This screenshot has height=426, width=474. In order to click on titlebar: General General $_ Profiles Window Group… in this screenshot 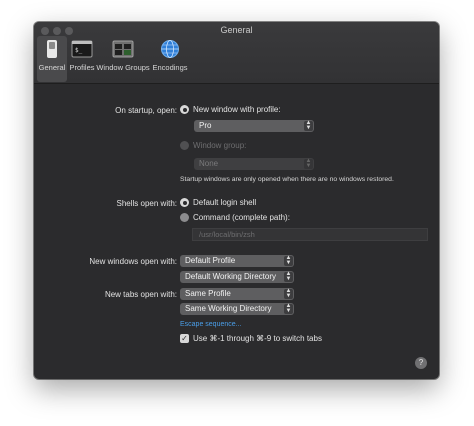, I will do `click(236, 53)`.